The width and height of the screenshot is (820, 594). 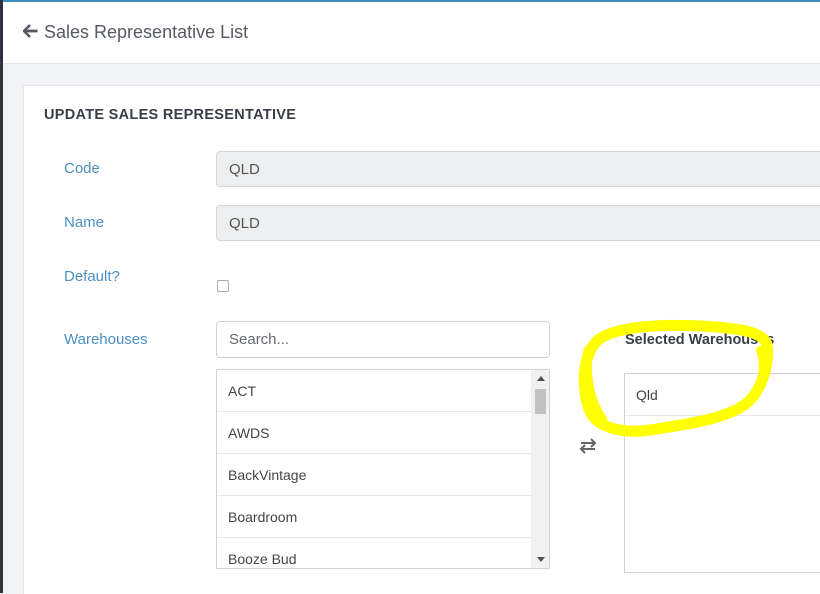 What do you see at coordinates (244, 223) in the screenshot?
I see `name-value: QLD` at bounding box center [244, 223].